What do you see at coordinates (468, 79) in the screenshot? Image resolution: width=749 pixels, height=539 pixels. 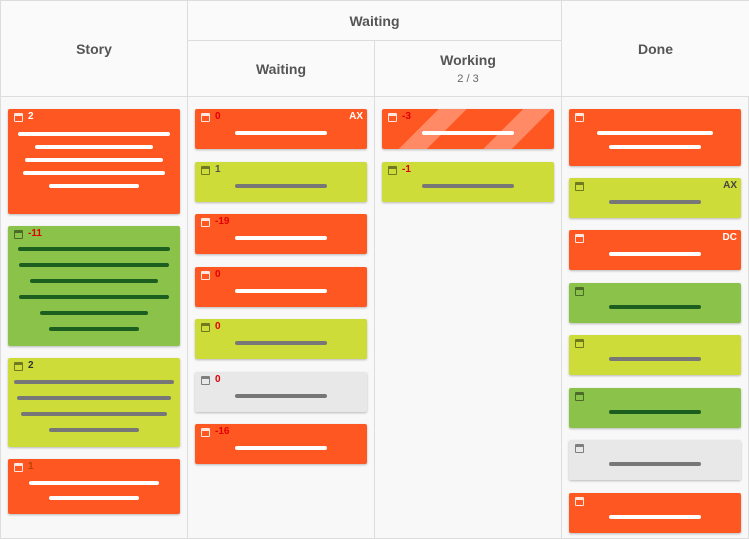 I see `wip-limit-count: 2 / 3` at bounding box center [468, 79].